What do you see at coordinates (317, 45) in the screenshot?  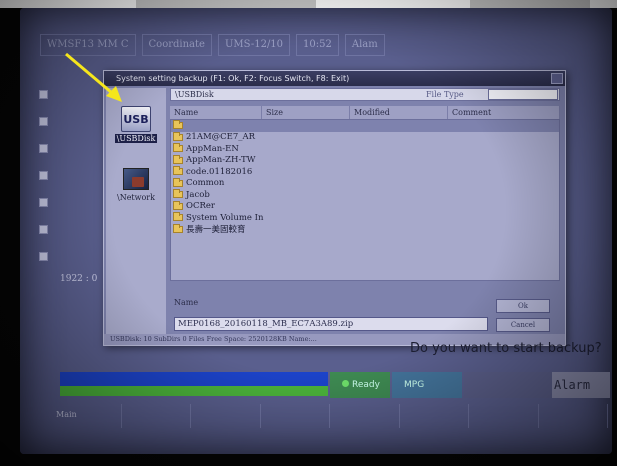 I see `status-cell: 10:52` at bounding box center [317, 45].